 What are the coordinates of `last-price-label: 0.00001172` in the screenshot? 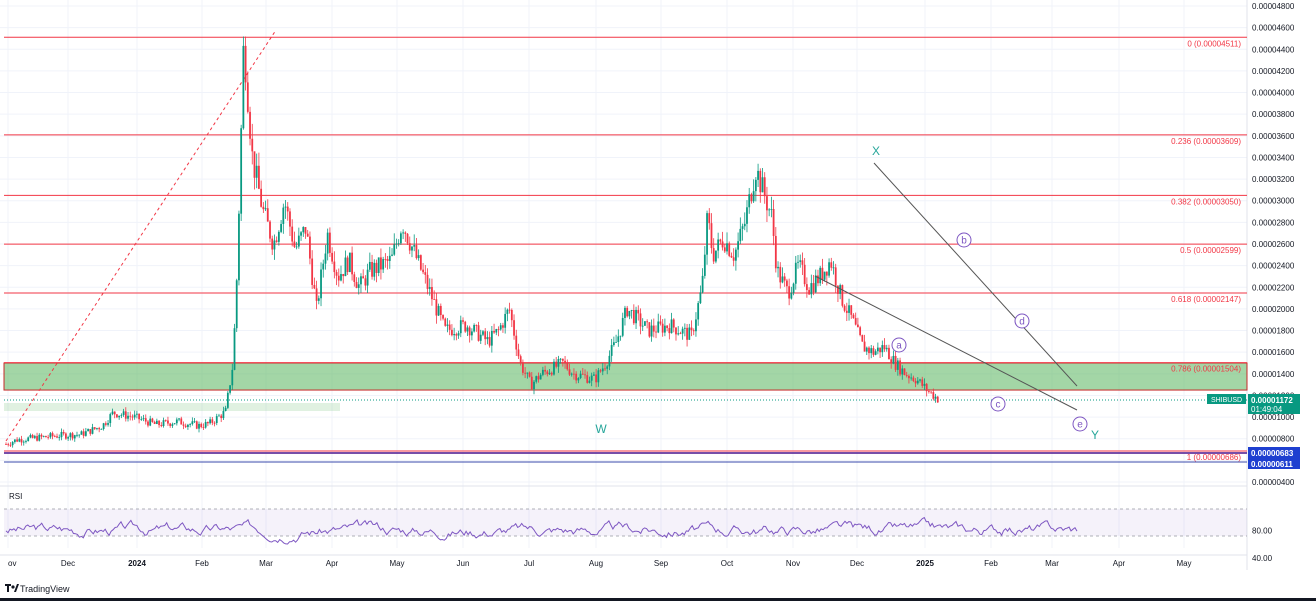 It's located at (1272, 400).